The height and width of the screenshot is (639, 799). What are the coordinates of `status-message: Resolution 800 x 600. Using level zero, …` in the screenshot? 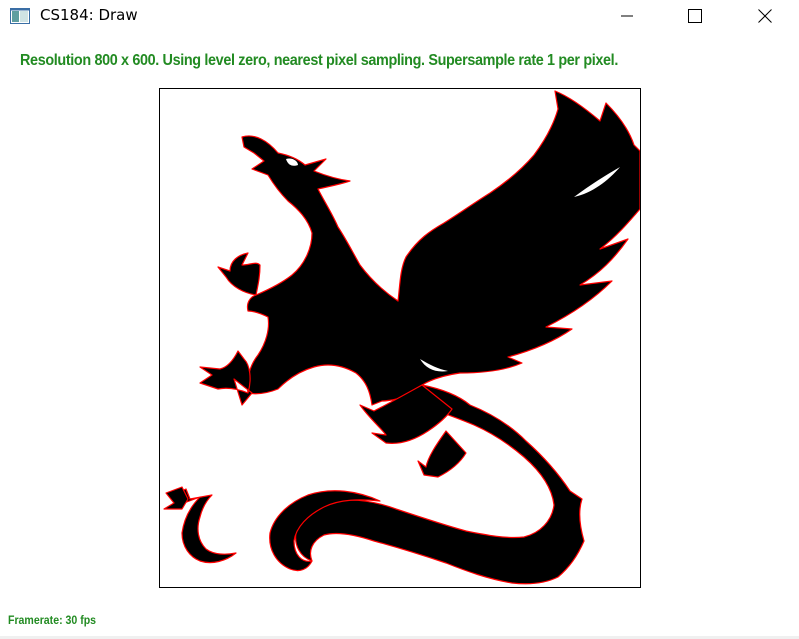 It's located at (319, 60).